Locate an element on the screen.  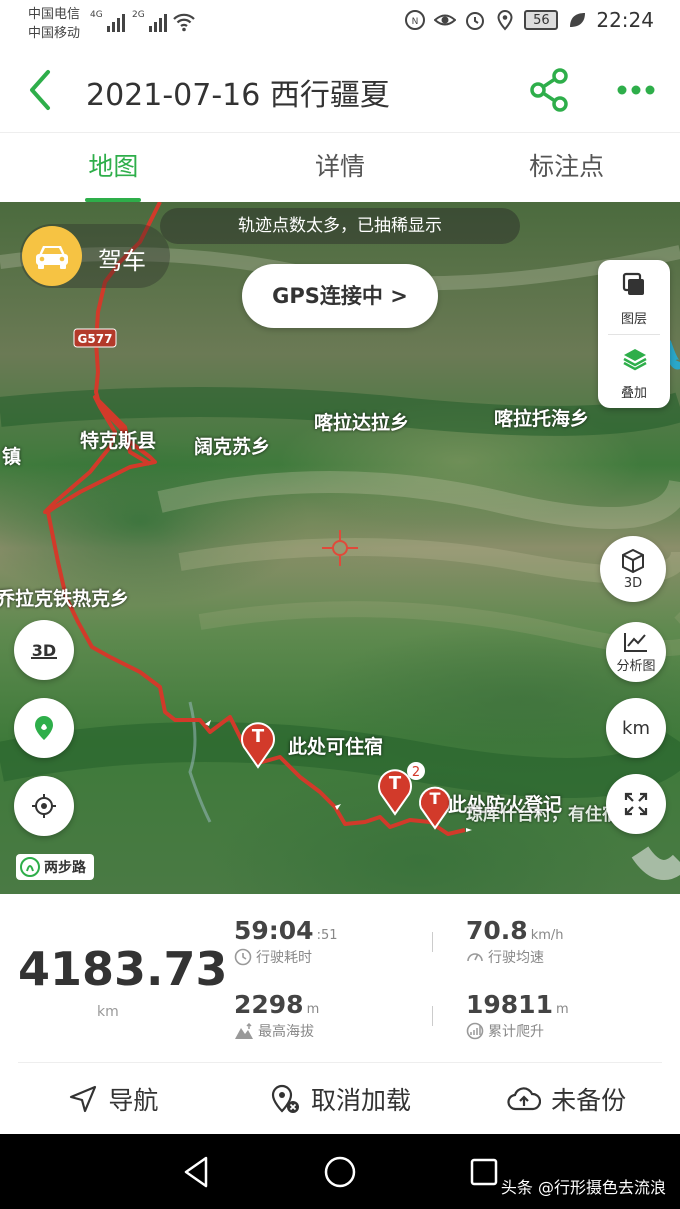
3d-tilt-button: 3D is located at coordinates (44, 650).